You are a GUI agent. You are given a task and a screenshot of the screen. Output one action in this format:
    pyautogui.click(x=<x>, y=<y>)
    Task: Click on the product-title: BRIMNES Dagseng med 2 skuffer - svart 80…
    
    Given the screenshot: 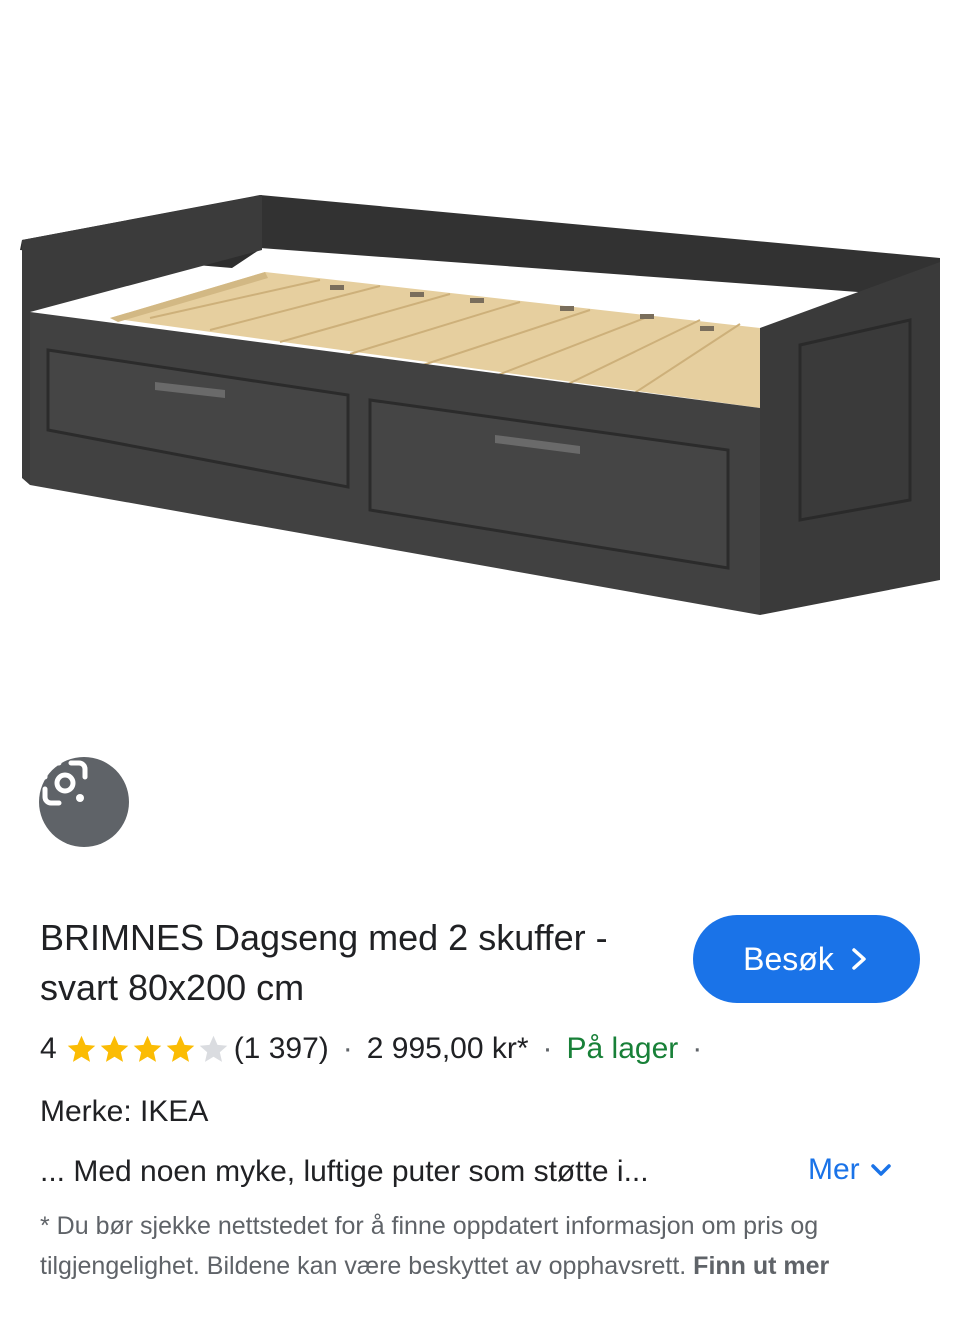 What is the action you would take?
    pyautogui.click(x=355, y=963)
    